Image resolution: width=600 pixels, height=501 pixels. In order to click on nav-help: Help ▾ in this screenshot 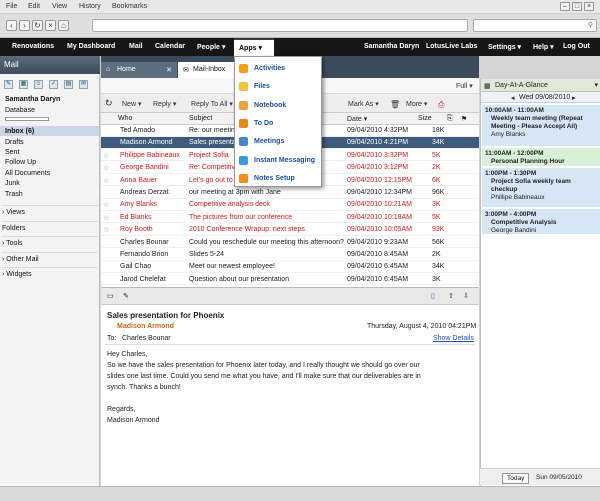, I will do `click(543, 47)`.